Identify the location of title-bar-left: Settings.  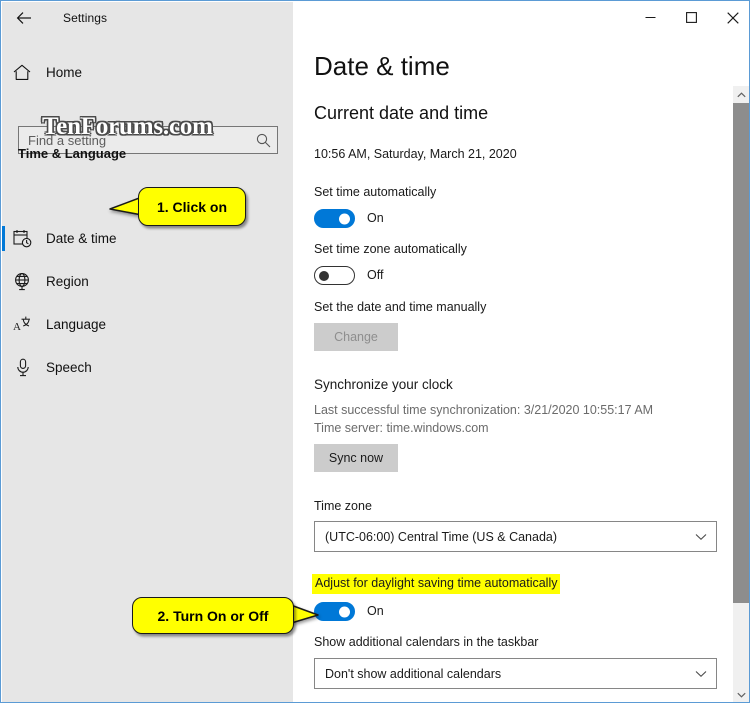
(147, 17).